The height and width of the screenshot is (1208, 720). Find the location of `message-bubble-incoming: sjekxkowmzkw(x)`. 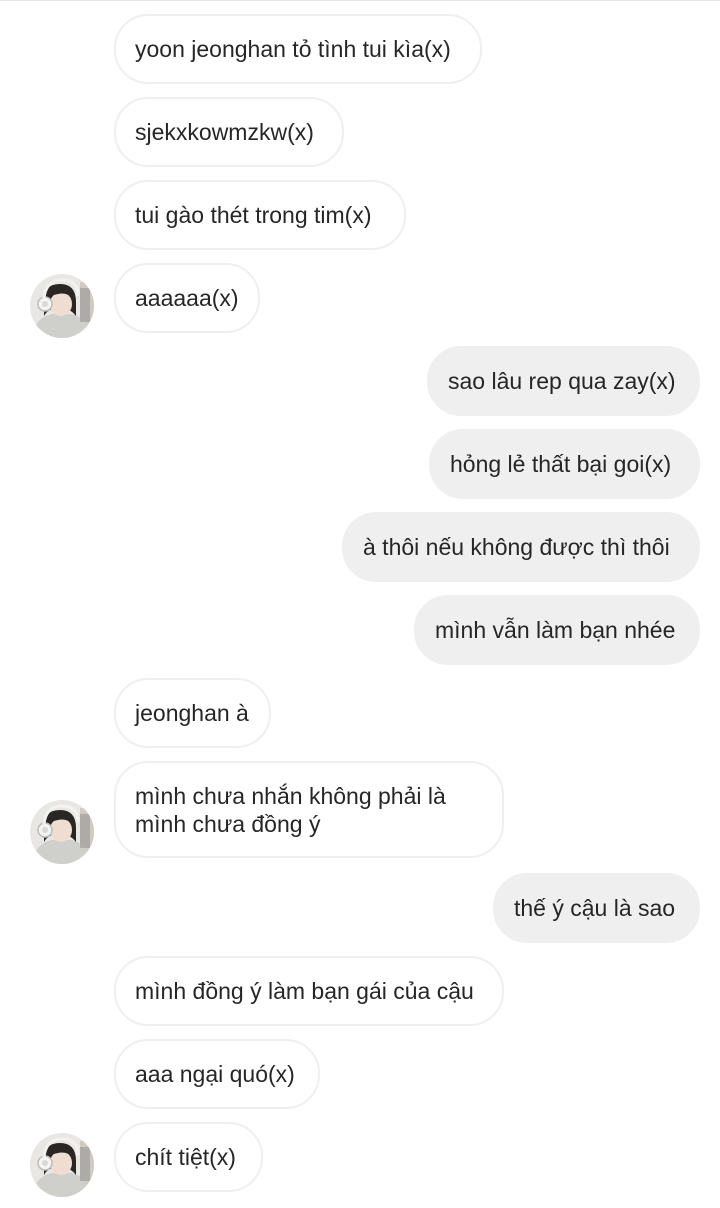

message-bubble-incoming: sjekxkowmzkw(x) is located at coordinates (229, 132).